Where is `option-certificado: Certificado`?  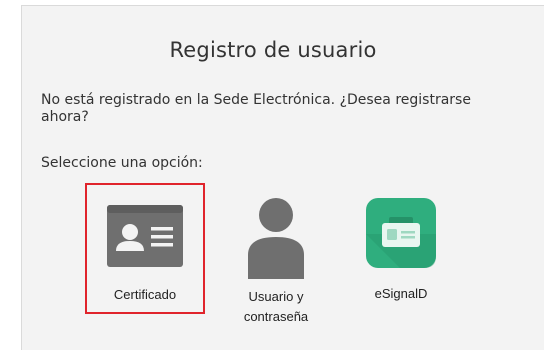
option-certificado: Certificado is located at coordinates (145, 248).